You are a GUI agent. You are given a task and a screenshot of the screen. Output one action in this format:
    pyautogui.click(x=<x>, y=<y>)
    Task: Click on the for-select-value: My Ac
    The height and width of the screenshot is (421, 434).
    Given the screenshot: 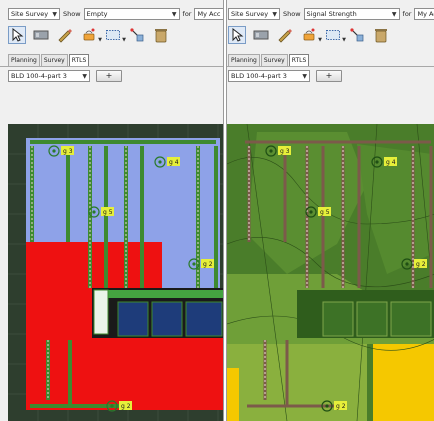 What is the action you would take?
    pyautogui.click(x=425, y=14)
    